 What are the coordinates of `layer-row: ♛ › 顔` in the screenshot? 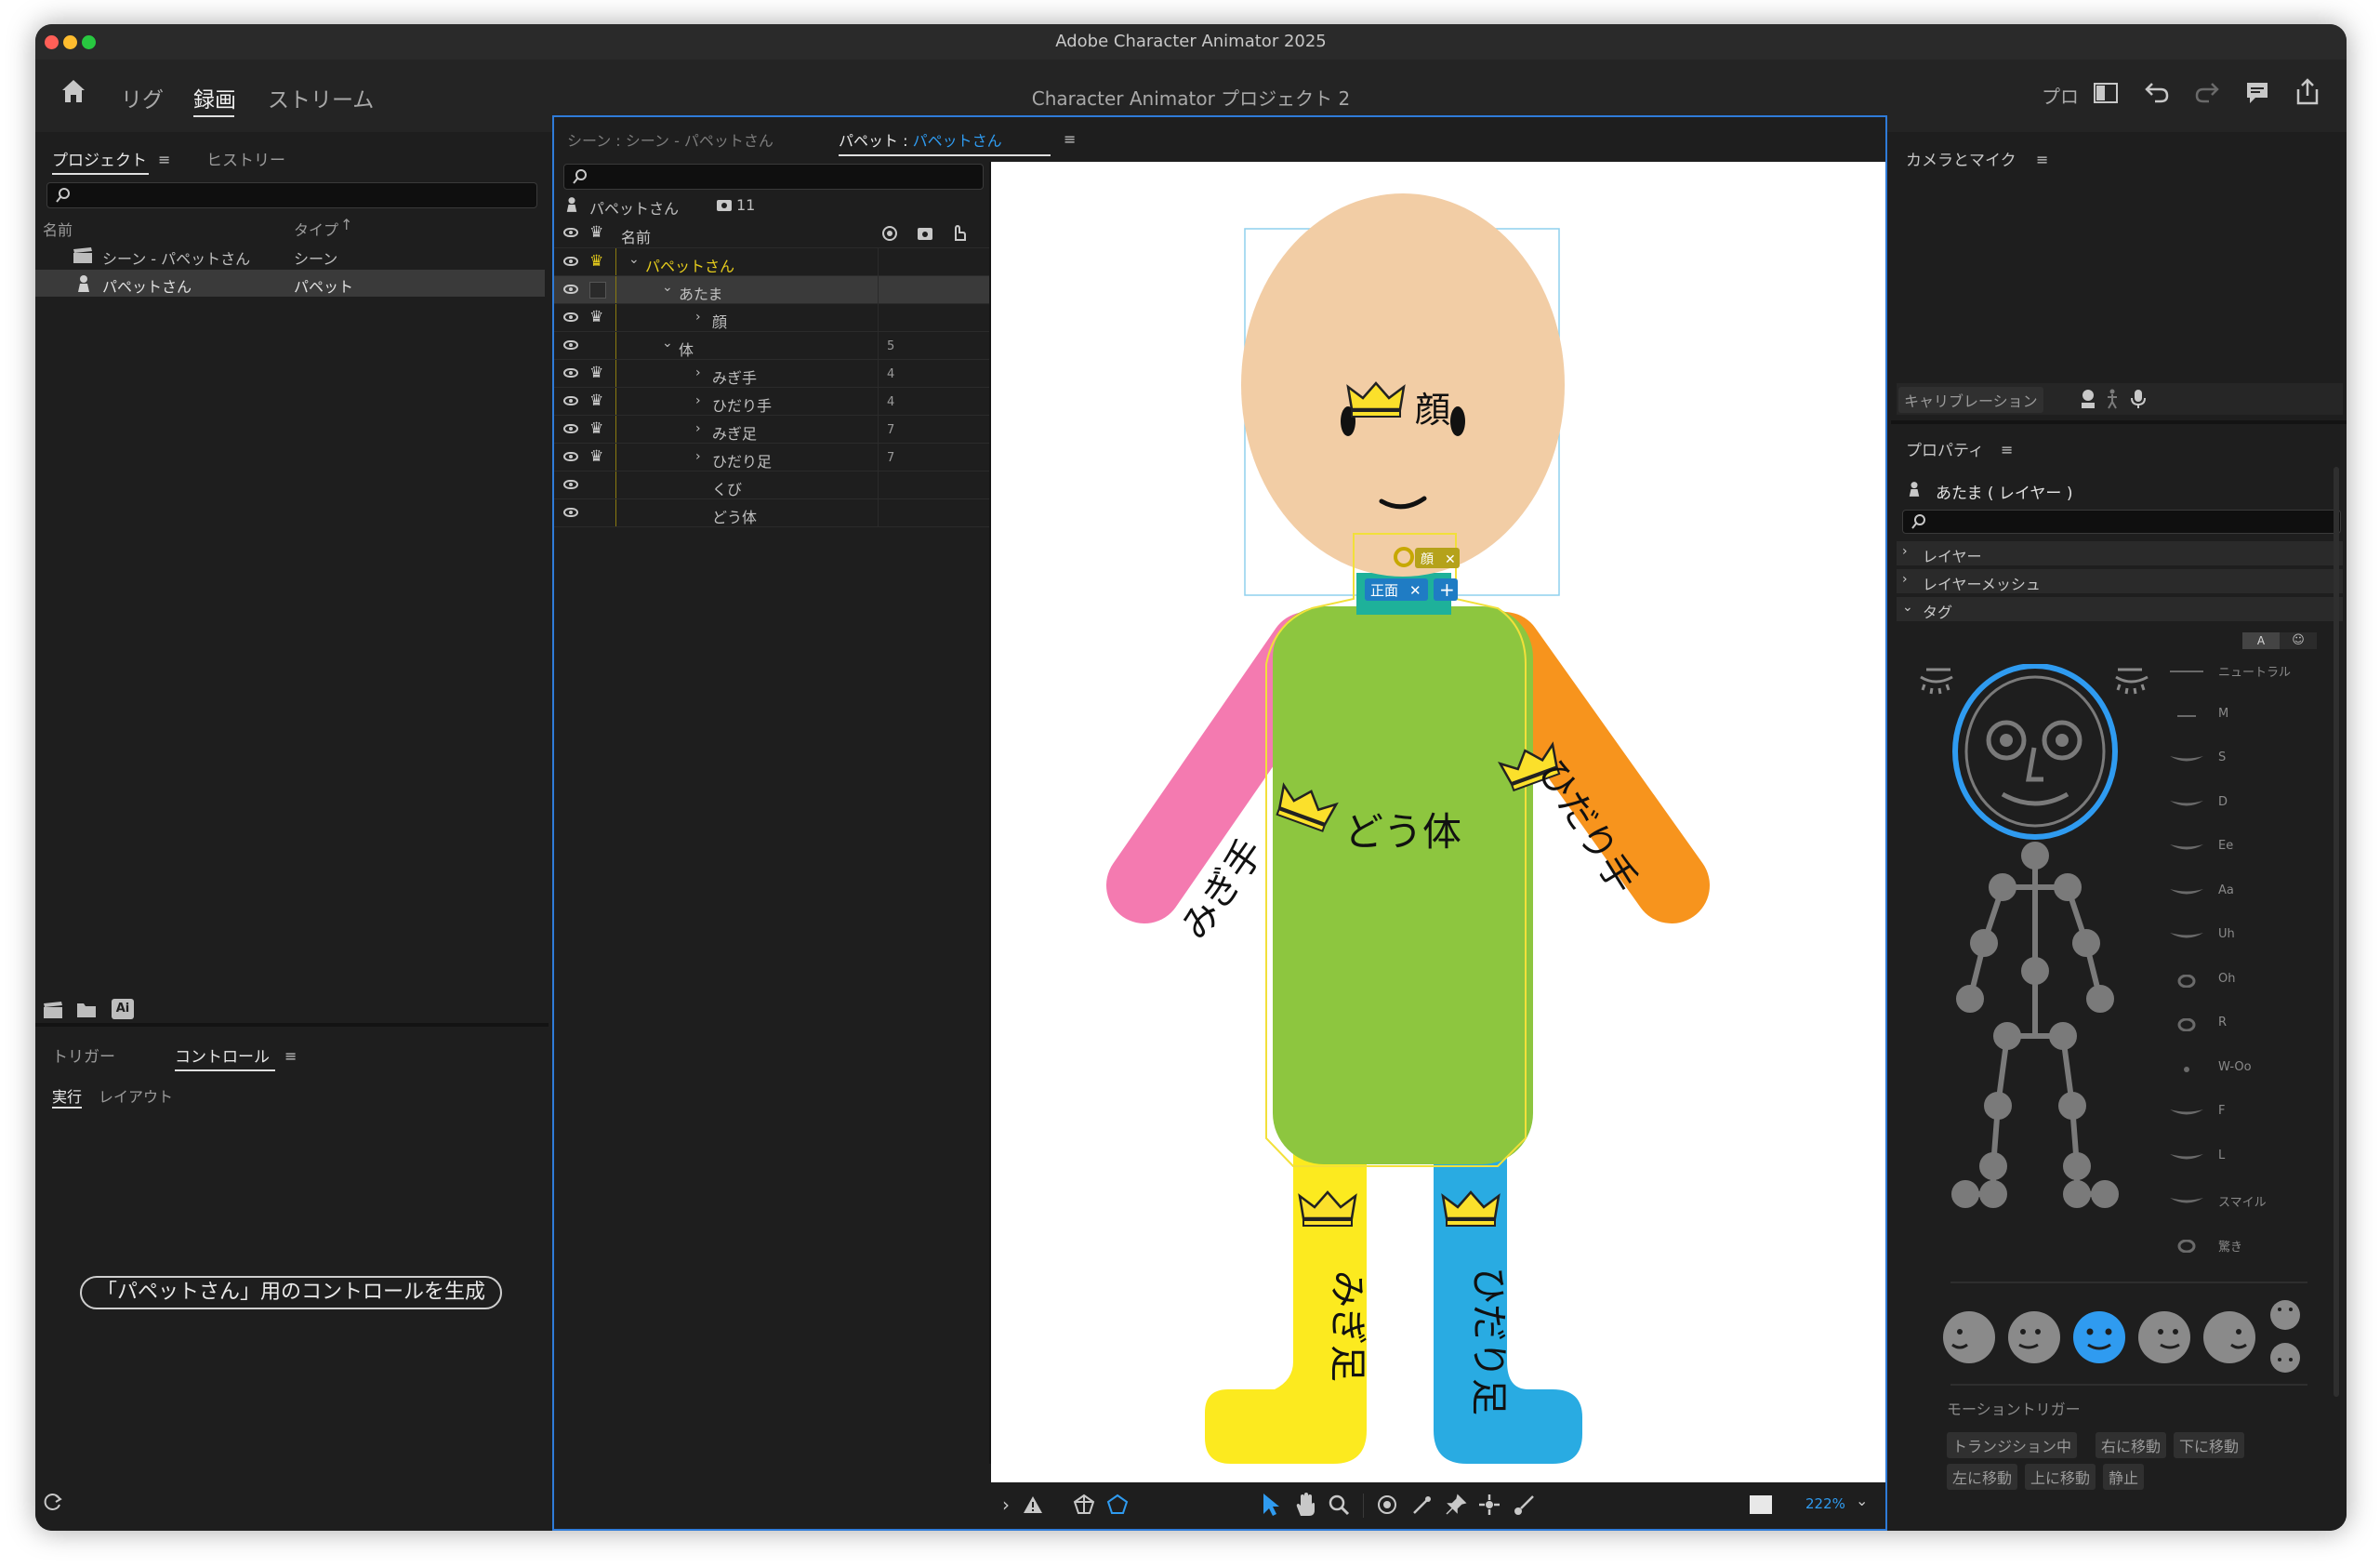 It's located at (771, 318).